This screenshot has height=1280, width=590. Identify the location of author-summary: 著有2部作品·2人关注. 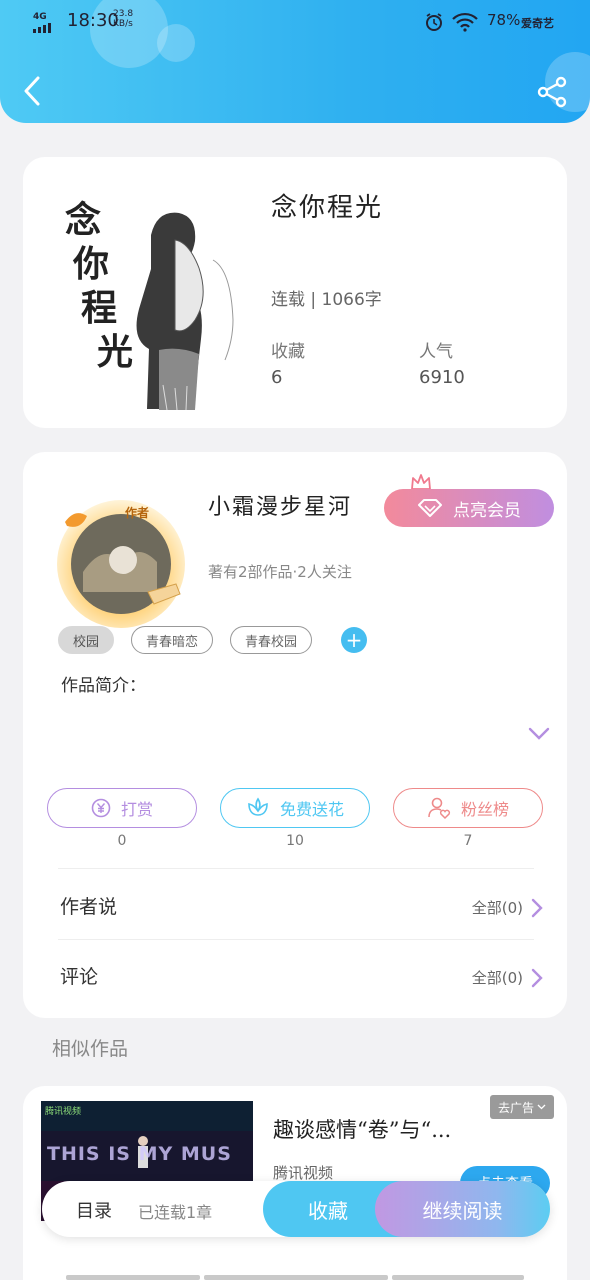
(280, 572).